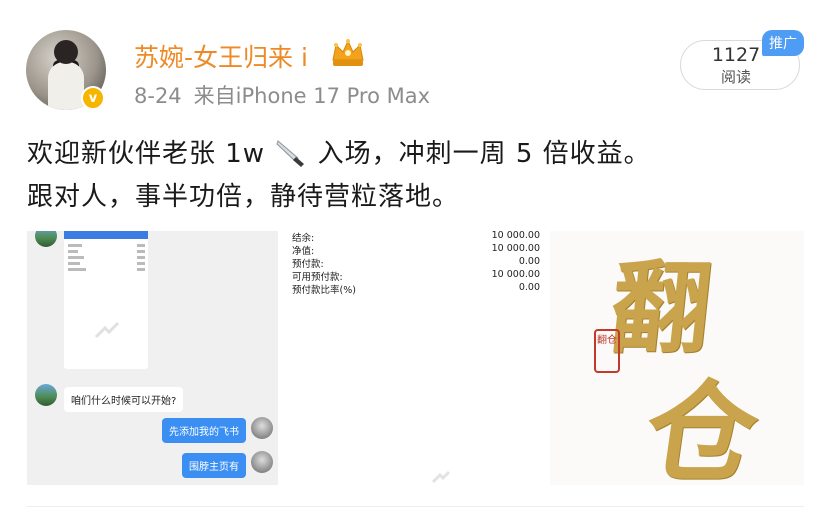 Image resolution: width=829 pixels, height=525 pixels. What do you see at coordinates (243, 197) in the screenshot?
I see `post-text-line-2: 跟对人，事半功倍，静待营粒落地。` at bounding box center [243, 197].